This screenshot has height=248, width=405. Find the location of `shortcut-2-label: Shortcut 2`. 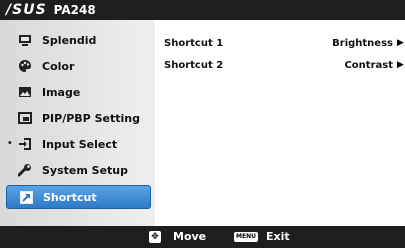

shortcut-2-label: Shortcut 2 is located at coordinates (194, 65).